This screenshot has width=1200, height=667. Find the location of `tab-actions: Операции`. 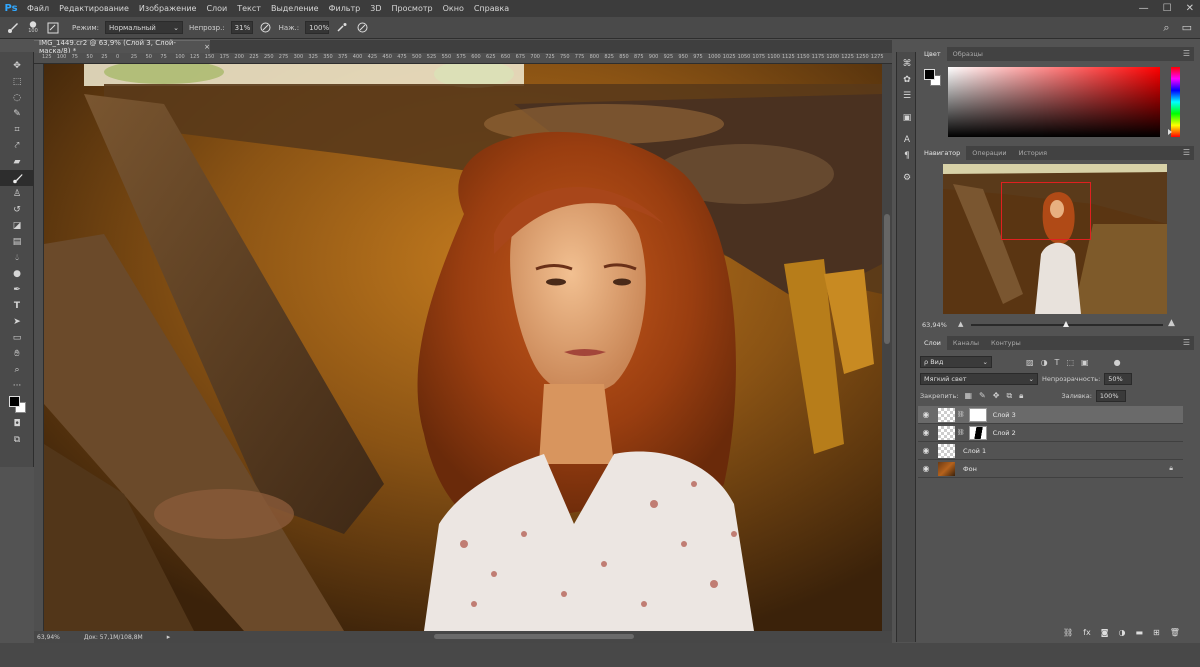

tab-actions: Операции is located at coordinates (989, 153).